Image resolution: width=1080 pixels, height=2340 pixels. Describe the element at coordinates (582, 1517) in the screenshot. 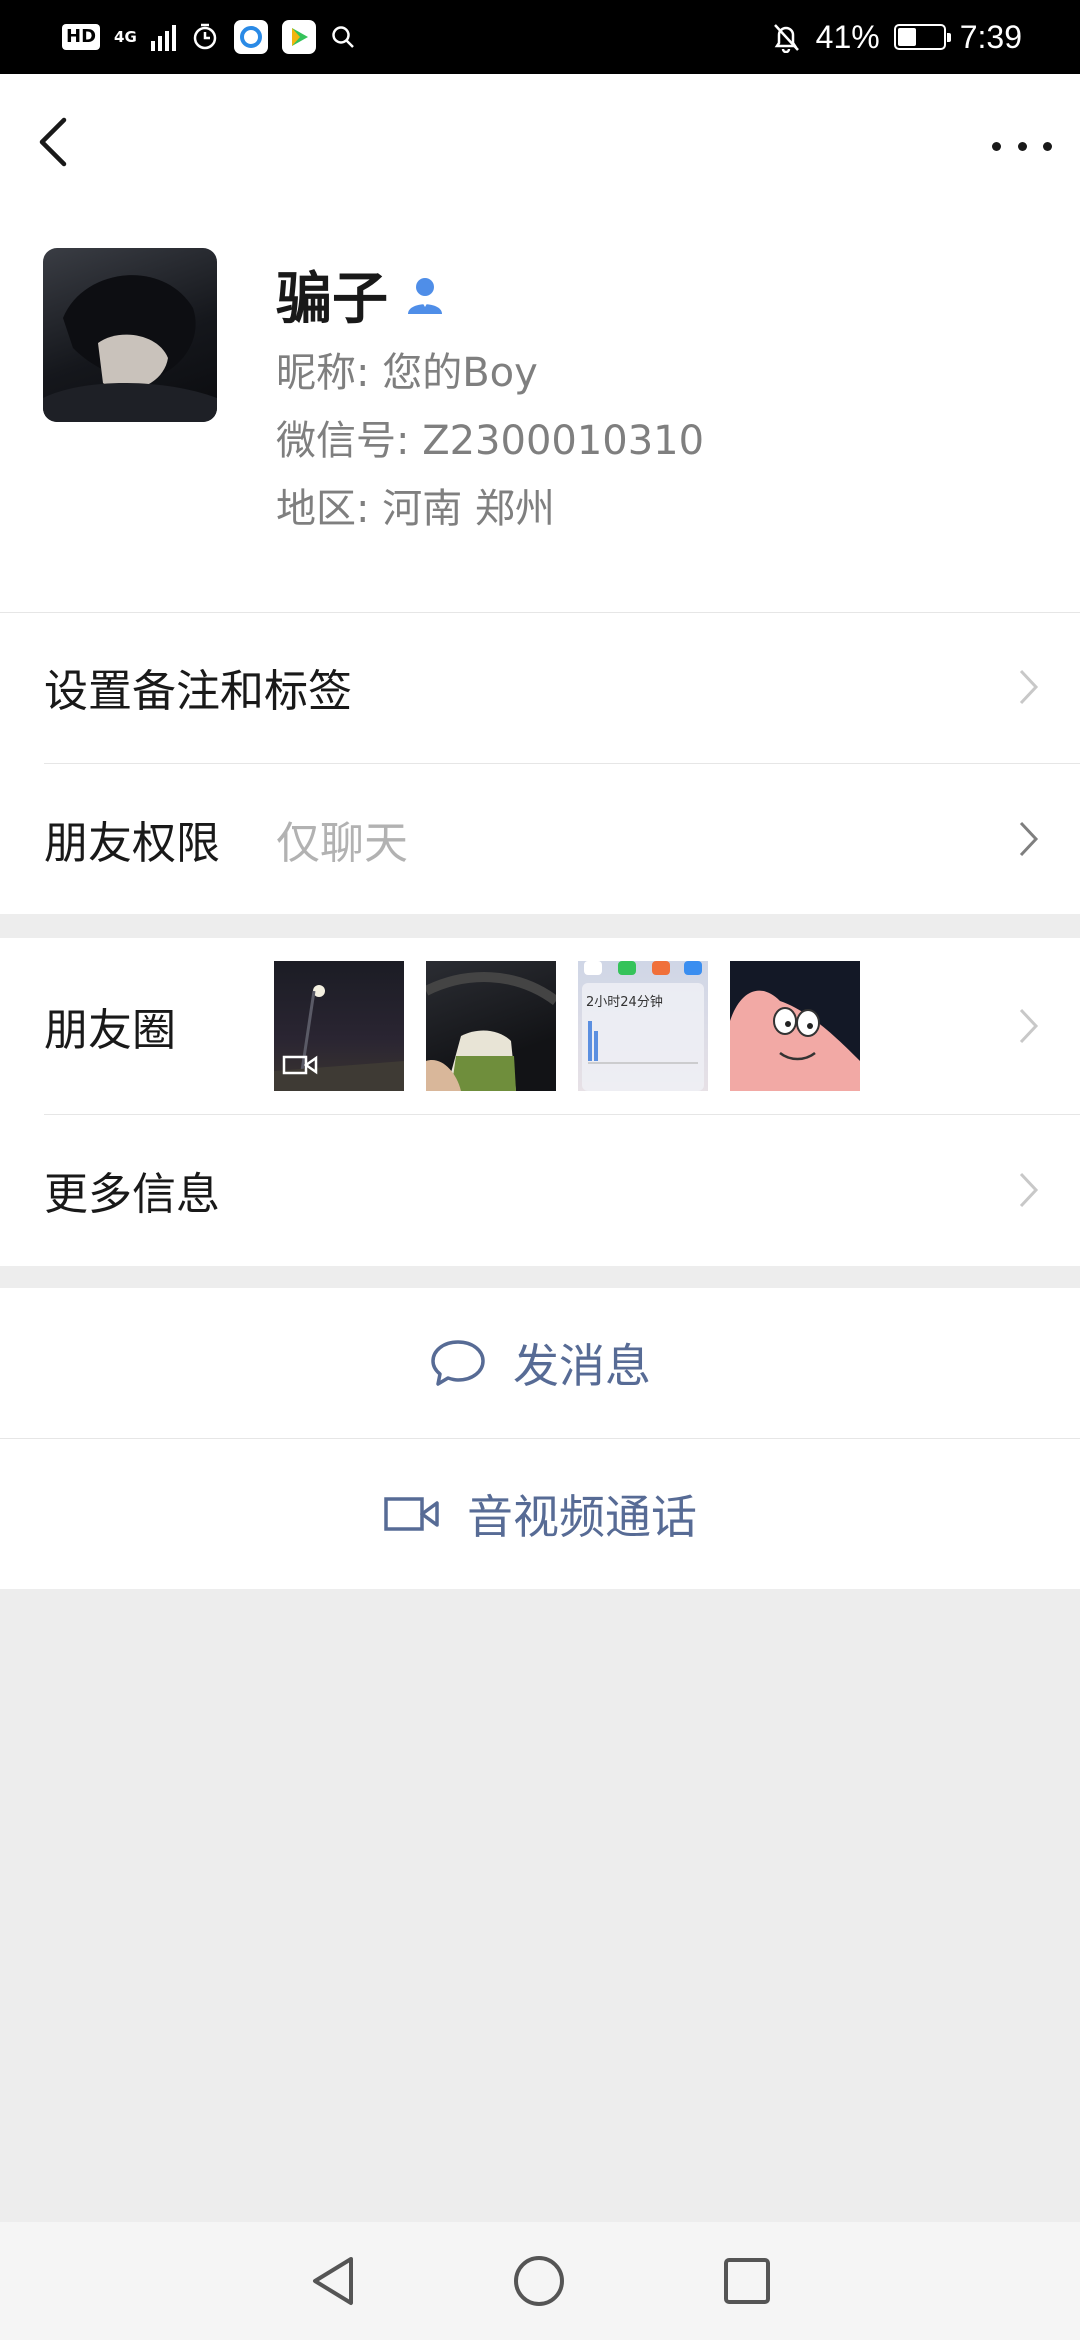

I see `av-call-label: 音视频通话` at that location.